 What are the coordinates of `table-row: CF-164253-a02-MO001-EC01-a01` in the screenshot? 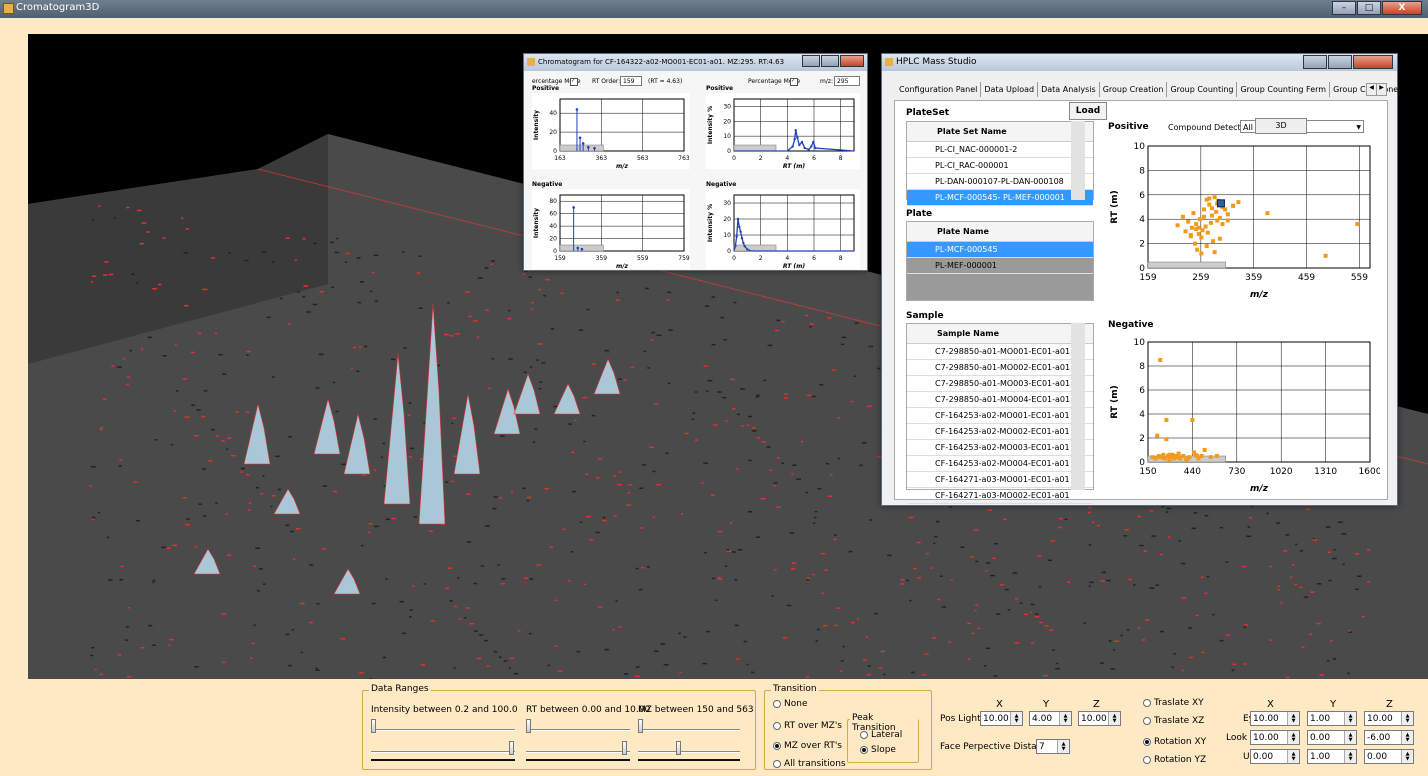 It's located at (1000, 416).